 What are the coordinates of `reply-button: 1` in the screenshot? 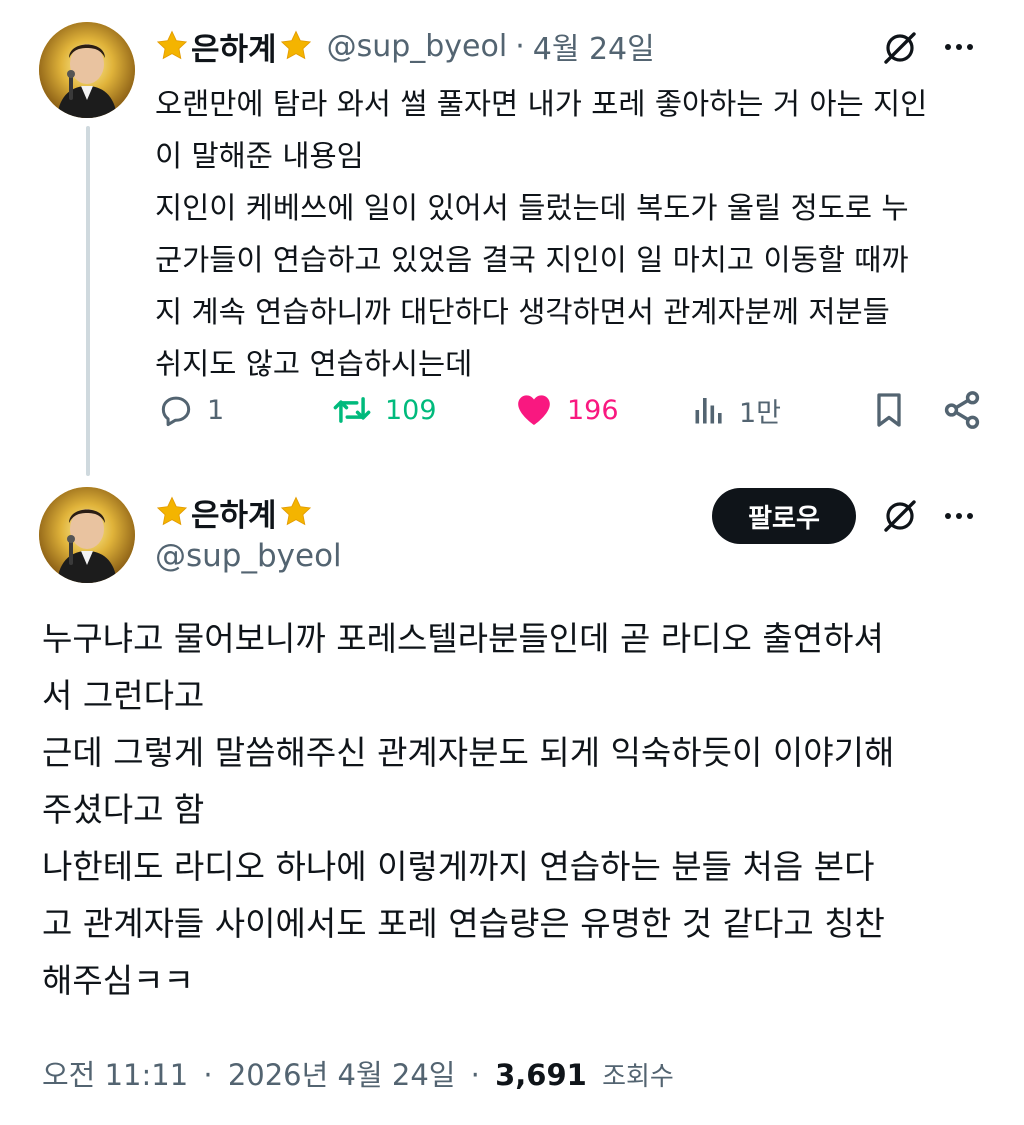 It's located at (190, 410).